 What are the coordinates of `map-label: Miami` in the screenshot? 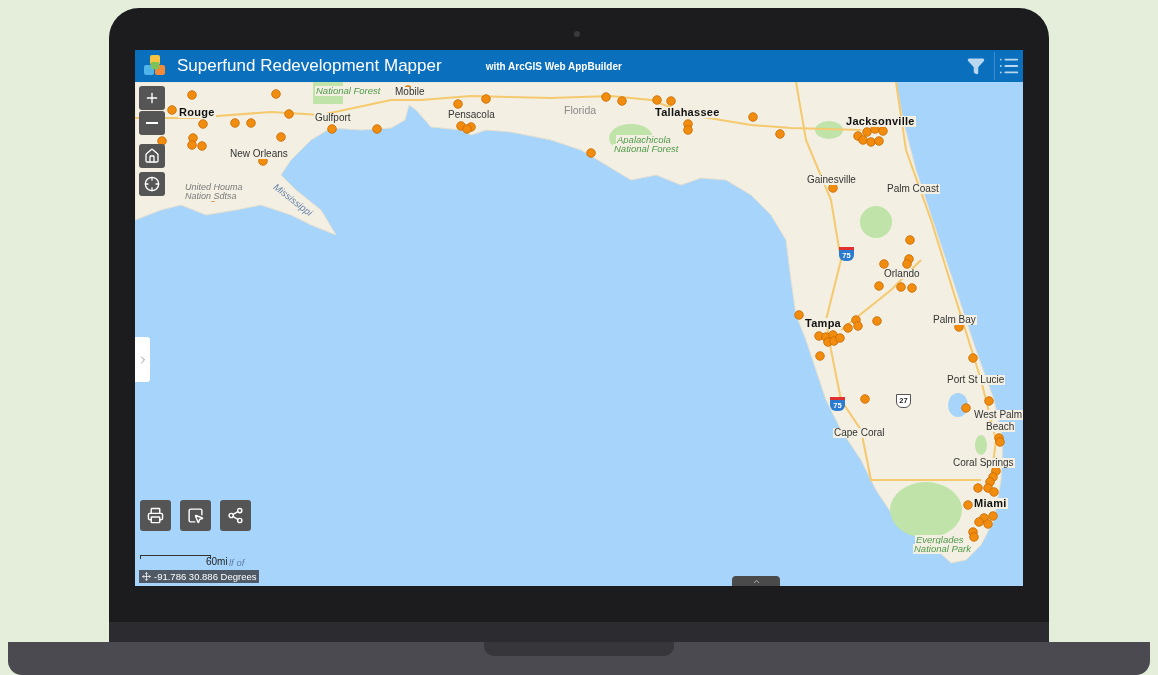 It's located at (990, 503).